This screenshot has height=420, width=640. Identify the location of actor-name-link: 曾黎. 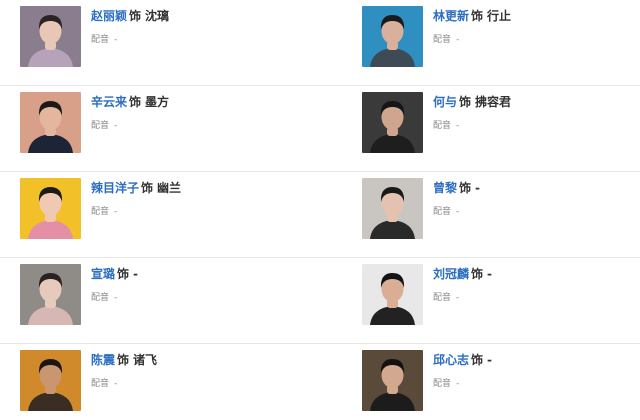
(445, 188).